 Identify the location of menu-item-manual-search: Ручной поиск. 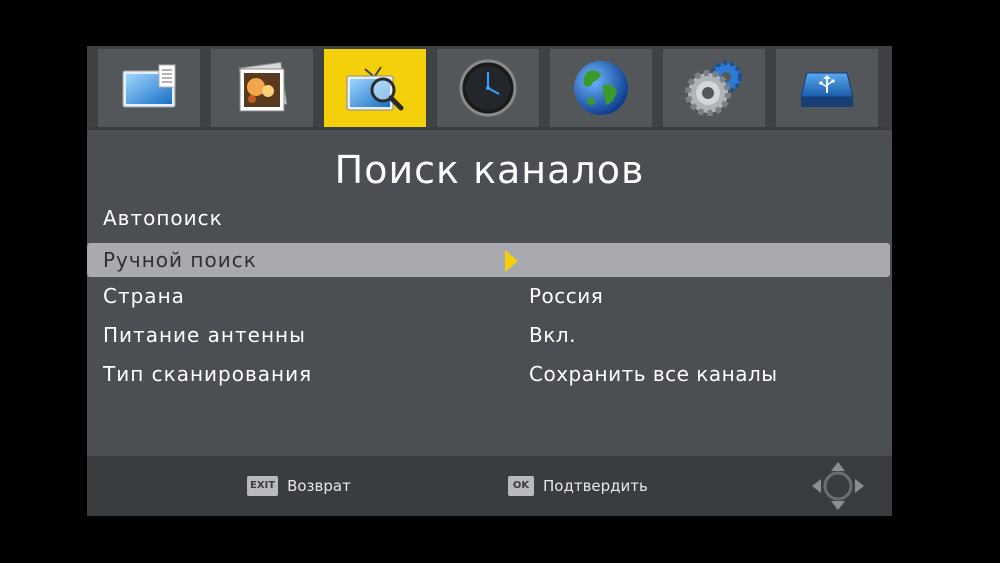
(488, 260).